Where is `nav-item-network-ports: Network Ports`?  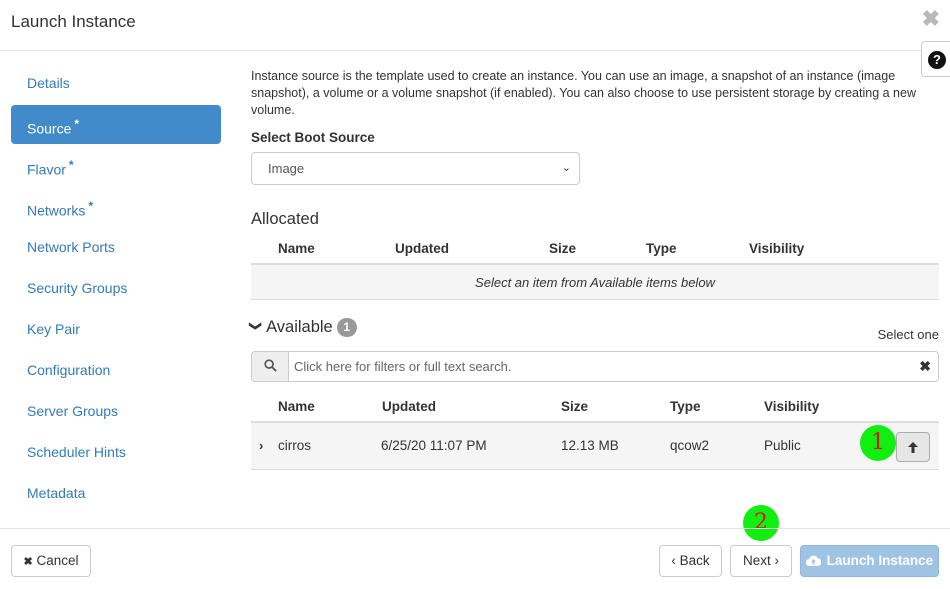
nav-item-network-ports: Network Ports is located at coordinates (116, 248).